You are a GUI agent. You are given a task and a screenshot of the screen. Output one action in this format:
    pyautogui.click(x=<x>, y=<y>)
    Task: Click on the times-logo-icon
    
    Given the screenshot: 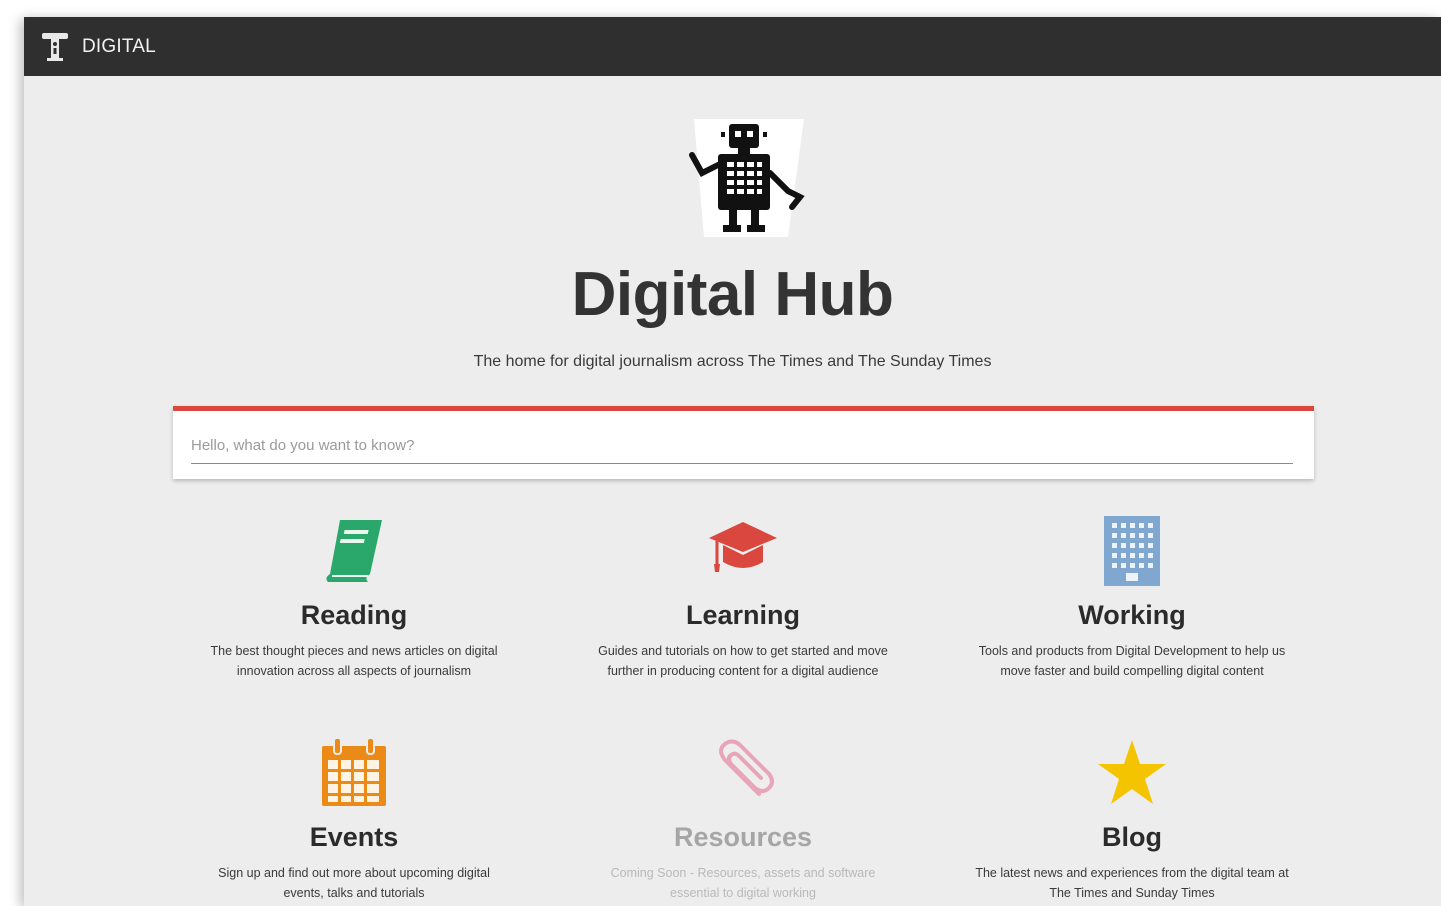 What is the action you would take?
    pyautogui.click(x=55, y=47)
    